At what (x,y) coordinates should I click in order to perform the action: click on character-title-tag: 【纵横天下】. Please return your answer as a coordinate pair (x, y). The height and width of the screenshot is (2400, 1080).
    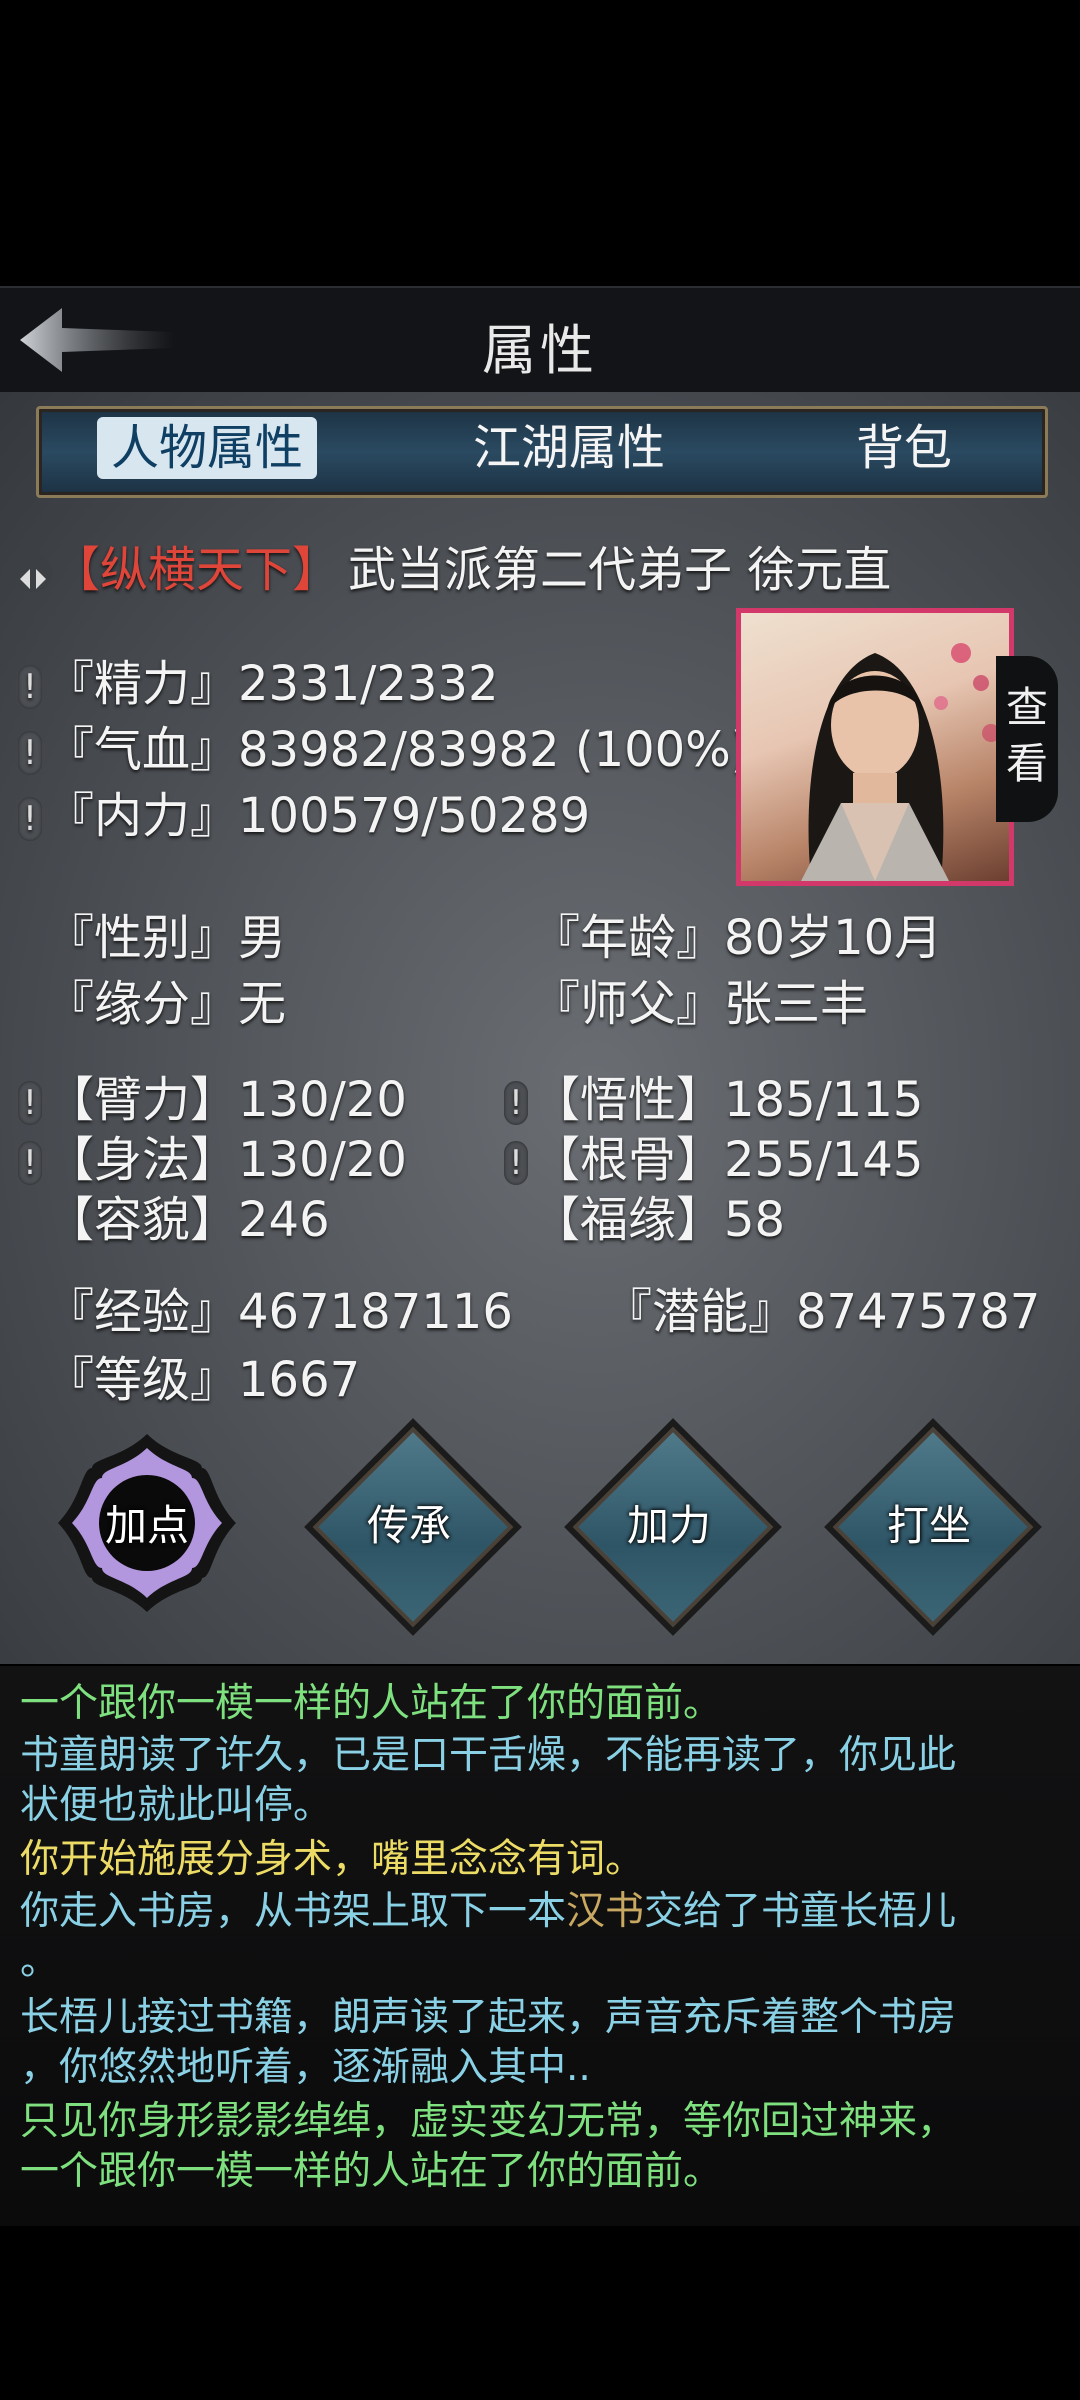
    Looking at the image, I should click on (196, 570).